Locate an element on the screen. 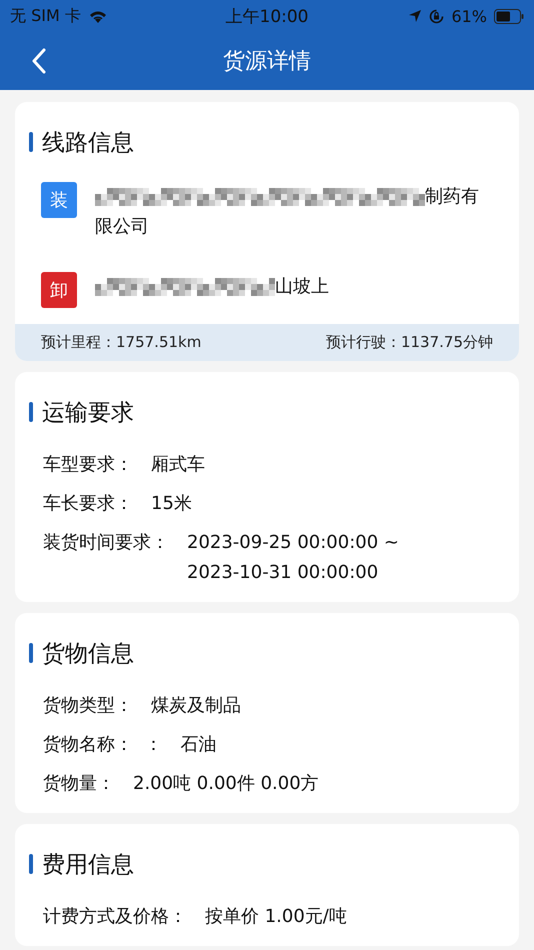 The image size is (534, 950). location-arrow-icon is located at coordinates (415, 16).